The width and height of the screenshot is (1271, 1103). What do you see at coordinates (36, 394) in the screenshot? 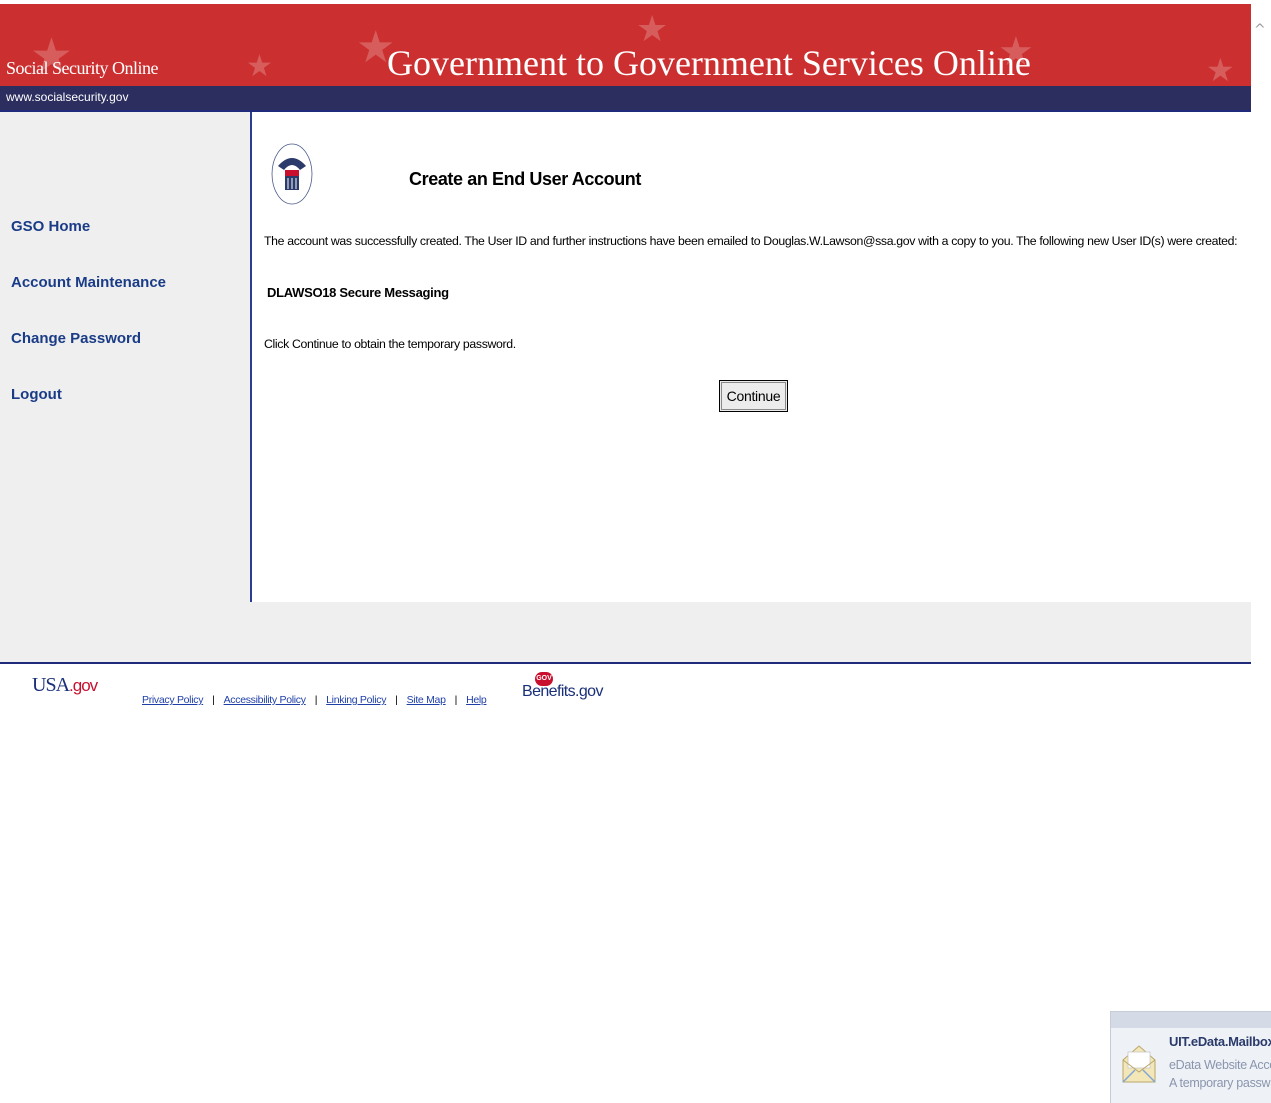
I see `sidebar-item-logout: Logout` at bounding box center [36, 394].